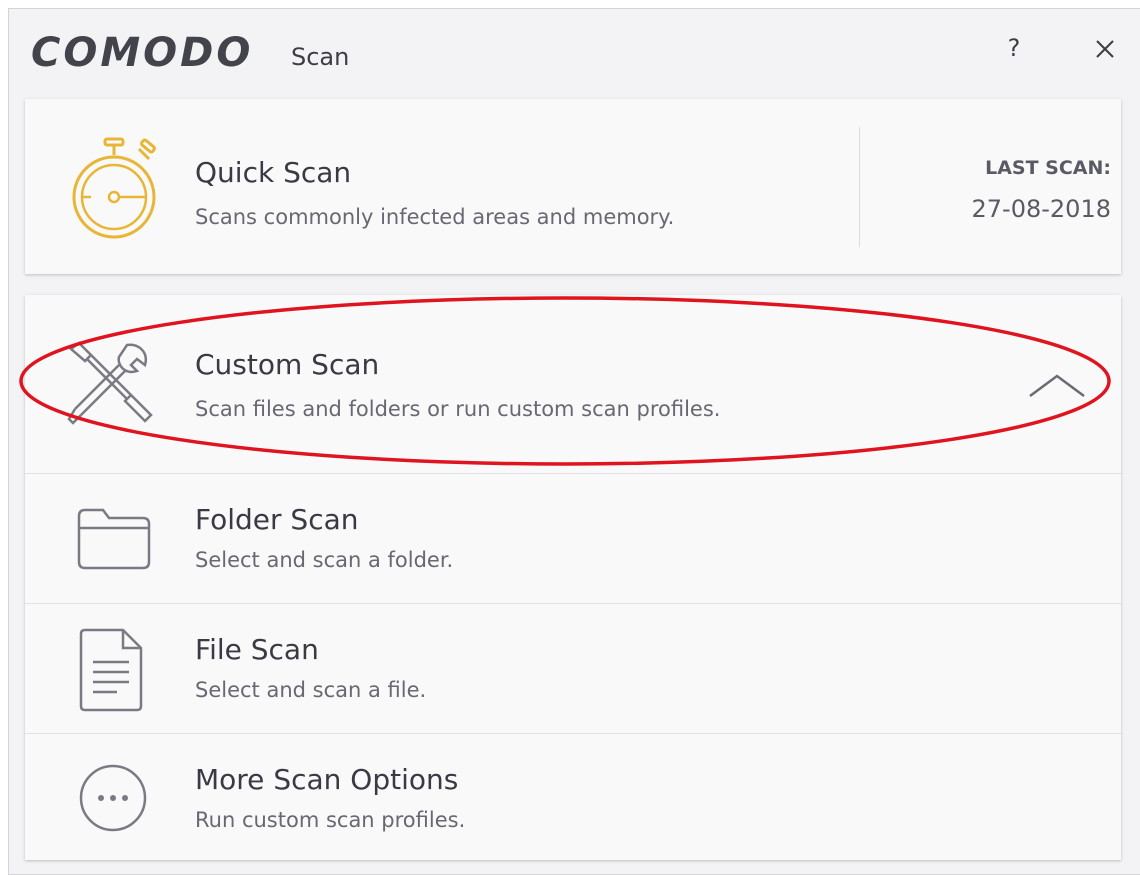 This screenshot has height=875, width=1140. Describe the element at coordinates (573, 538) in the screenshot. I see `folder-scan-item: Folder Scan Select and scan a folder.` at that location.